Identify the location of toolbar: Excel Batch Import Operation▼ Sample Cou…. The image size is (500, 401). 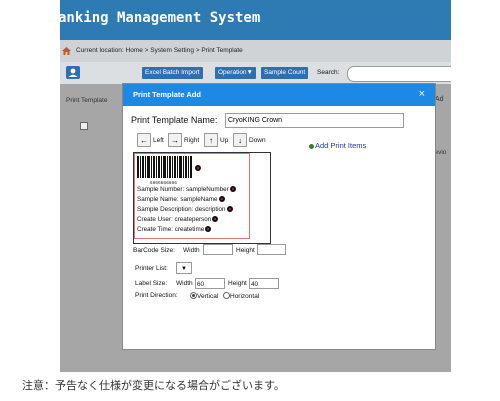
(255, 73).